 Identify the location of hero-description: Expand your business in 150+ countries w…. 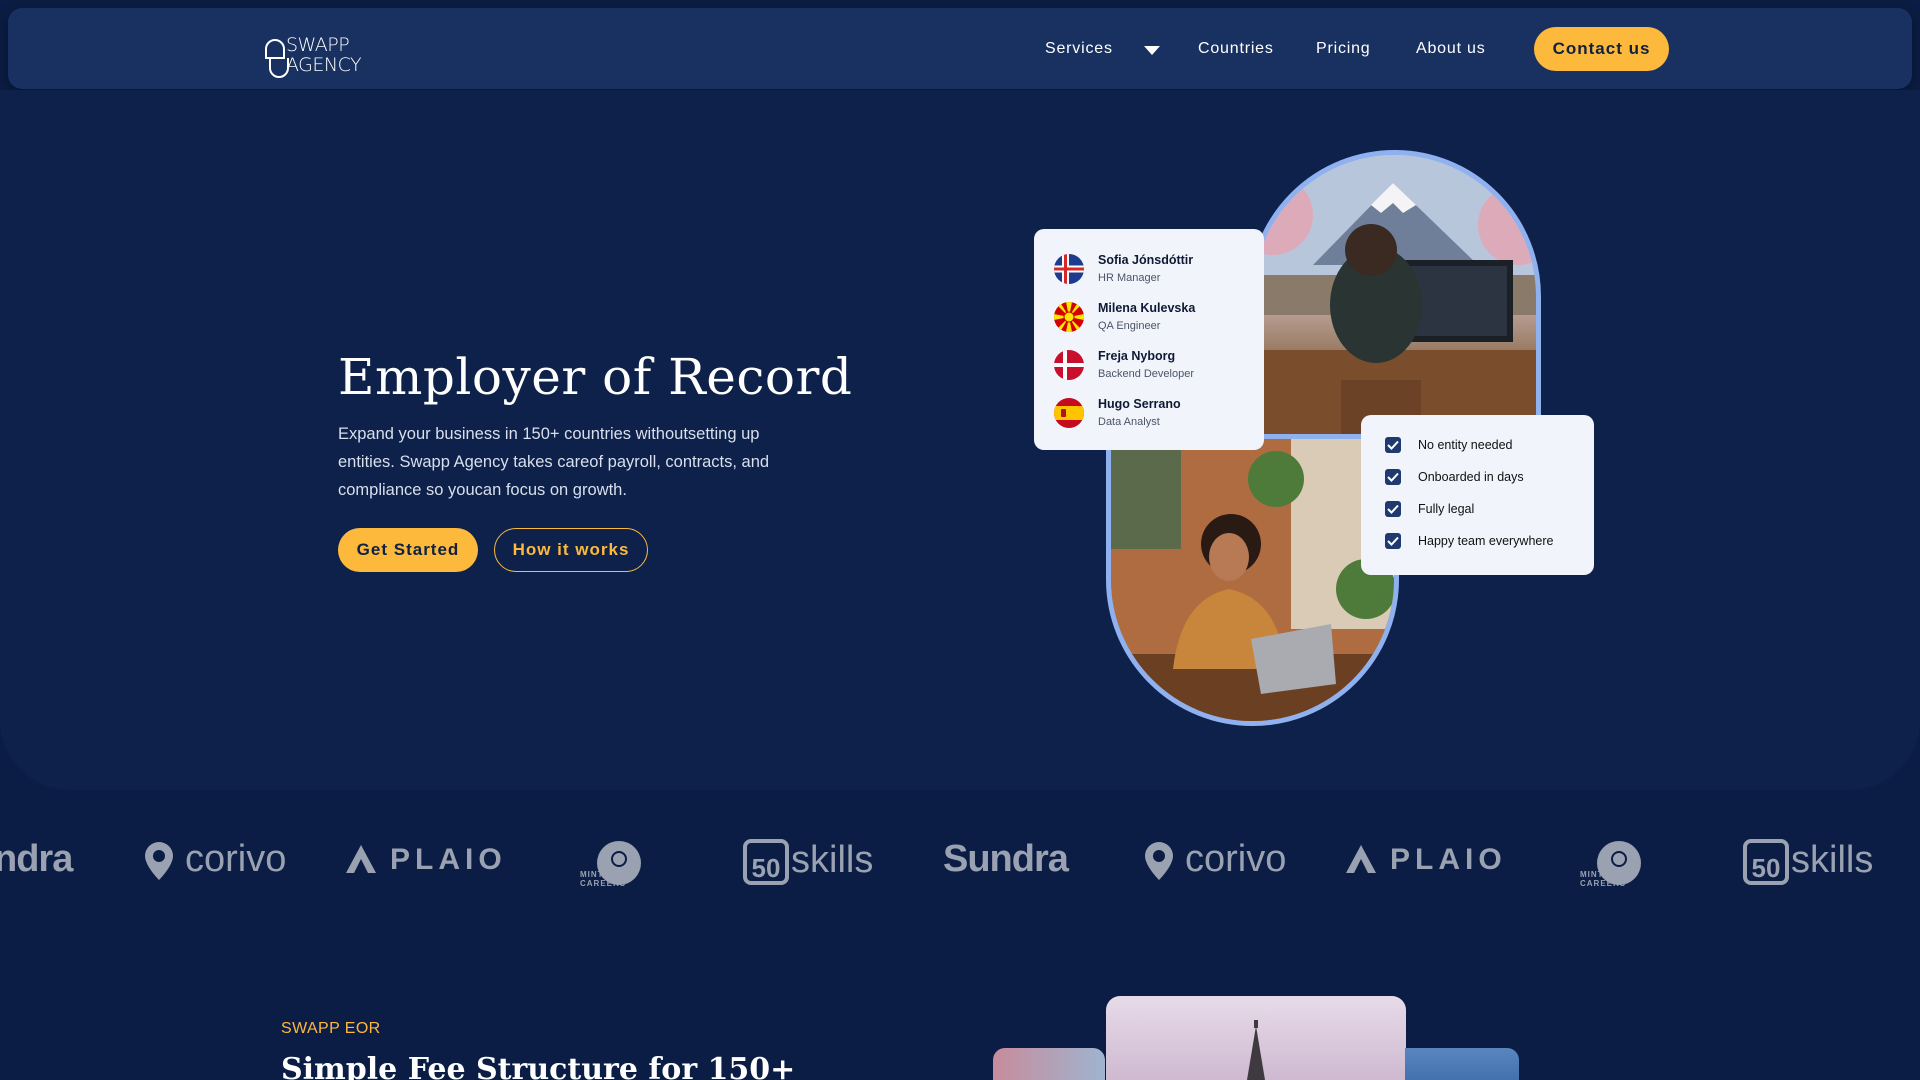
(554, 462).